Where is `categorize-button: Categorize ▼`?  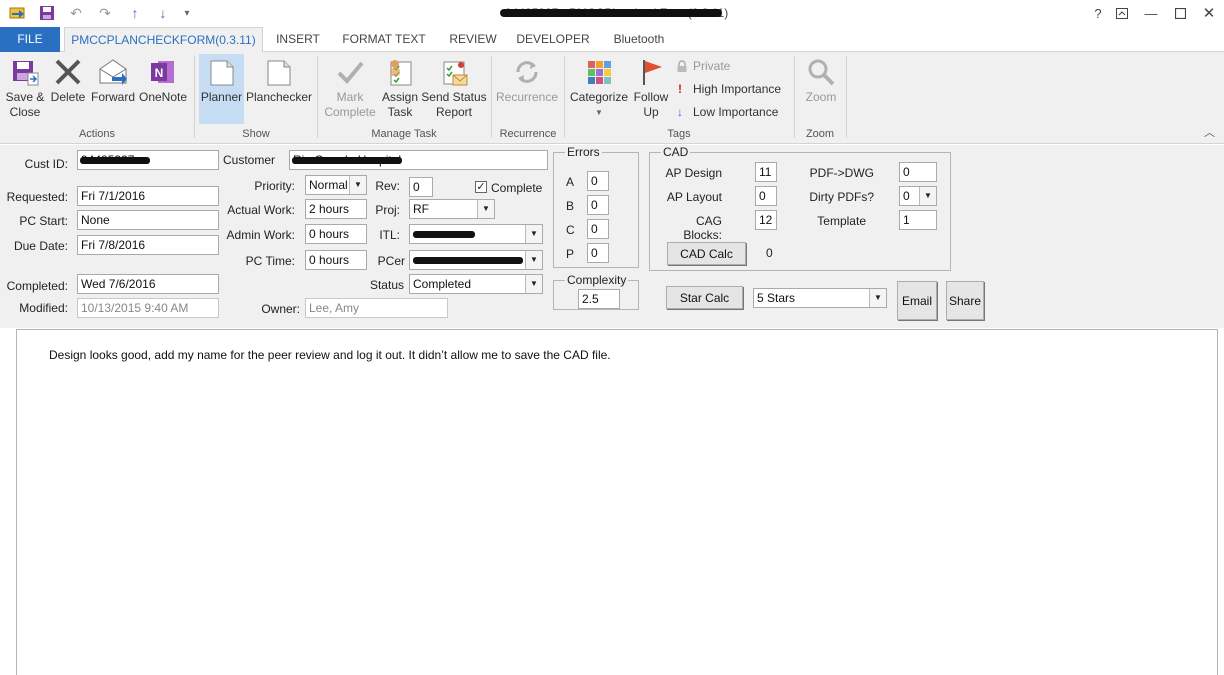 categorize-button: Categorize ▼ is located at coordinates (599, 87).